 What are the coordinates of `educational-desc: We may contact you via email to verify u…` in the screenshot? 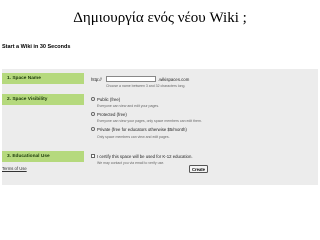 It's located at (131, 163).